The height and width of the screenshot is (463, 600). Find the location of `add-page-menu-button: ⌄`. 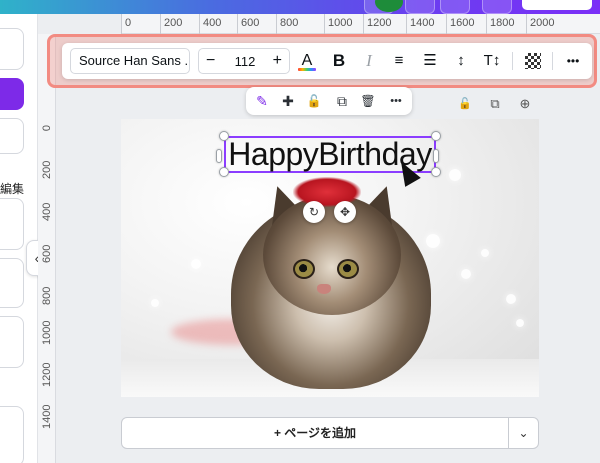

add-page-menu-button: ⌄ is located at coordinates (524, 433).